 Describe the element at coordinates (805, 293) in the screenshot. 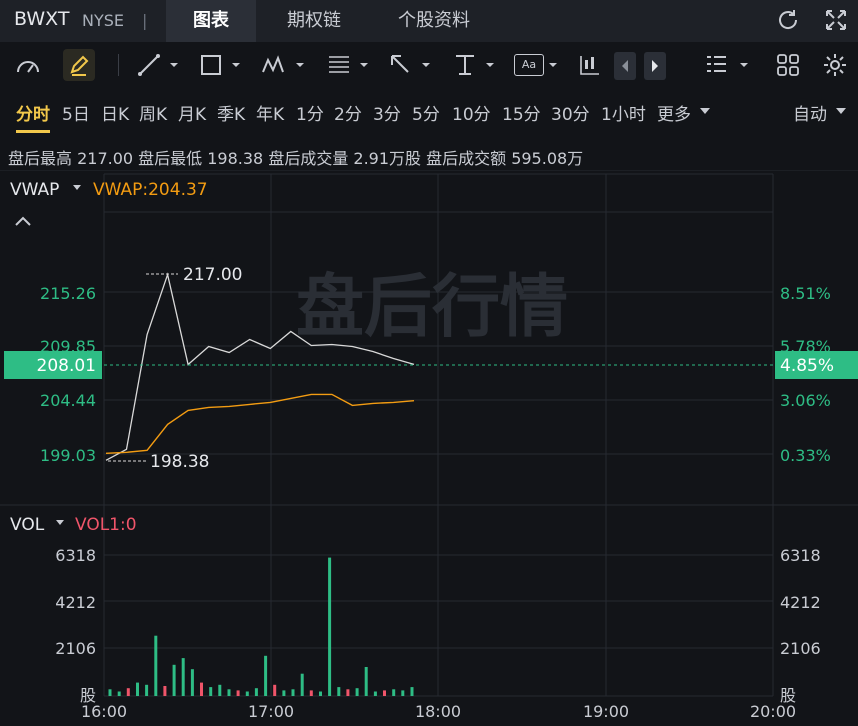

I see `percent-tick: 8.51%` at that location.